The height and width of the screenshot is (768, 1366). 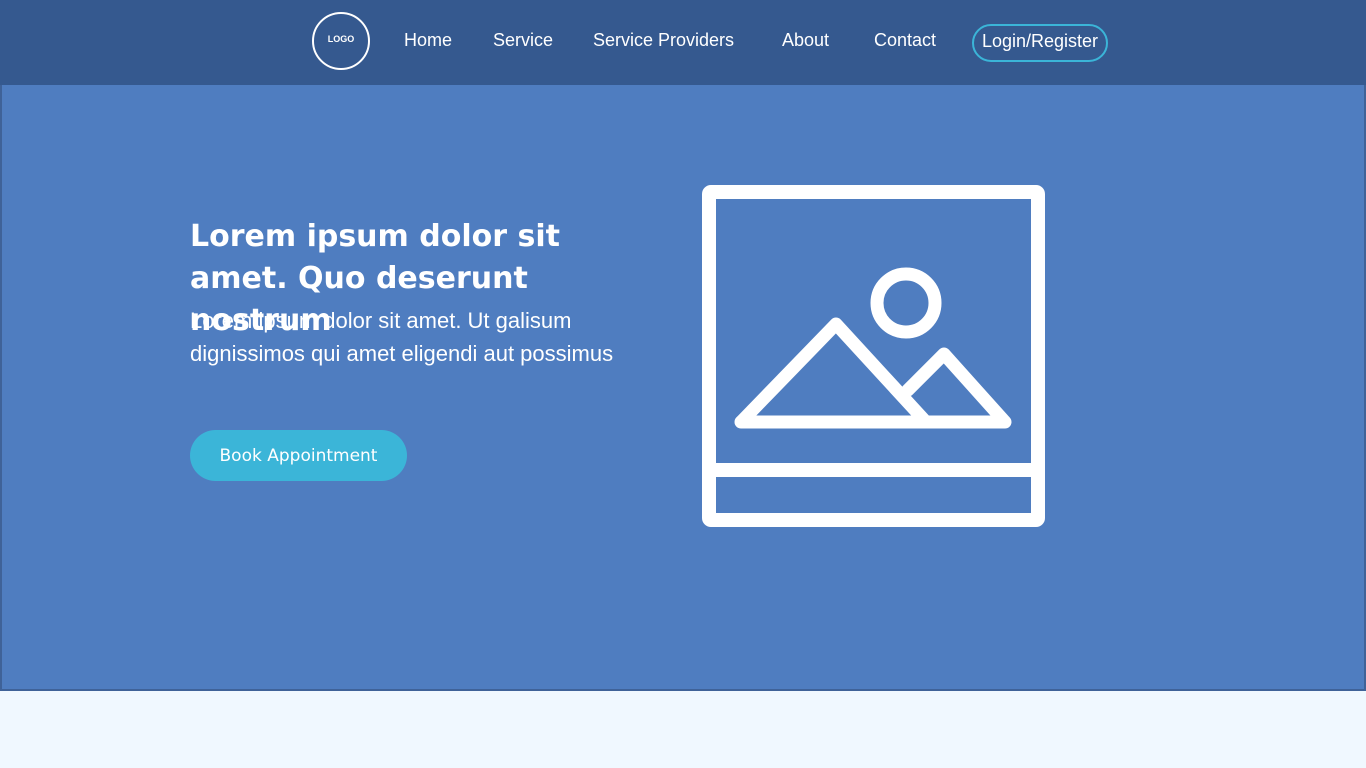 I want to click on nav-link-service-providers: Service Providers, so click(x=663, y=40).